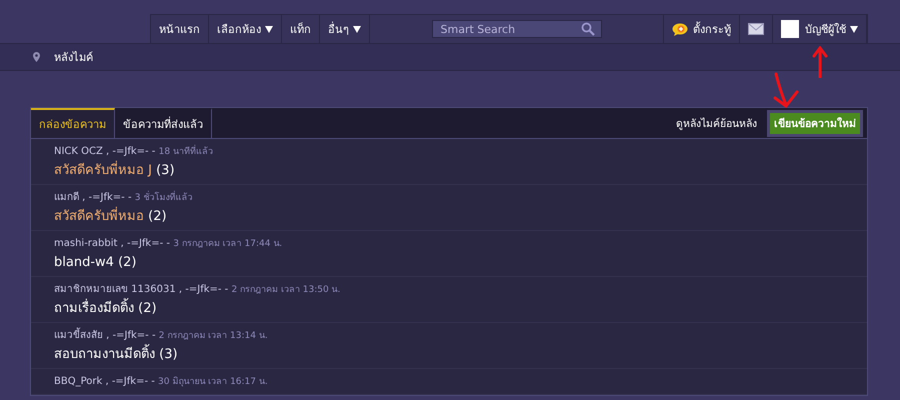 This screenshot has width=900, height=400. Describe the element at coordinates (169, 244) in the screenshot. I see `message-meta: mashi-rabbit , -=Jfk=- - 3 กรกฎาคม เวลา 17:44 น.` at that location.